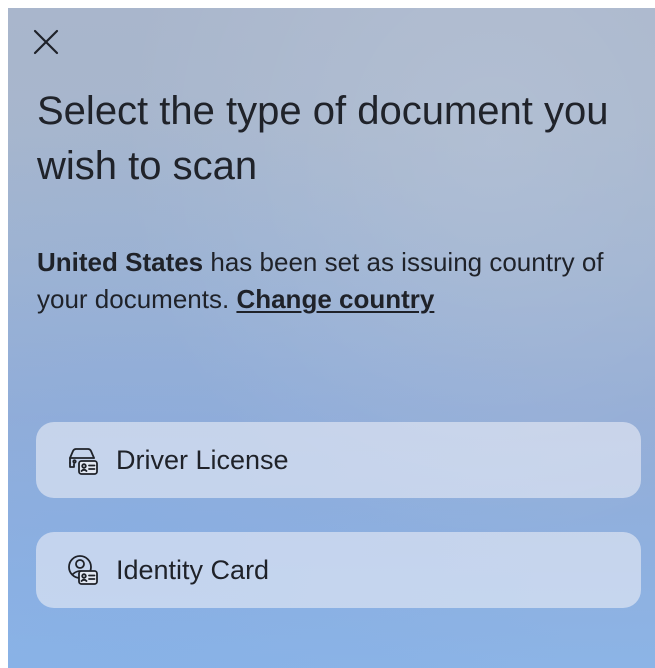 This screenshot has height=668, width=655. What do you see at coordinates (338, 460) in the screenshot?
I see `driver-license-button: Driver License` at bounding box center [338, 460].